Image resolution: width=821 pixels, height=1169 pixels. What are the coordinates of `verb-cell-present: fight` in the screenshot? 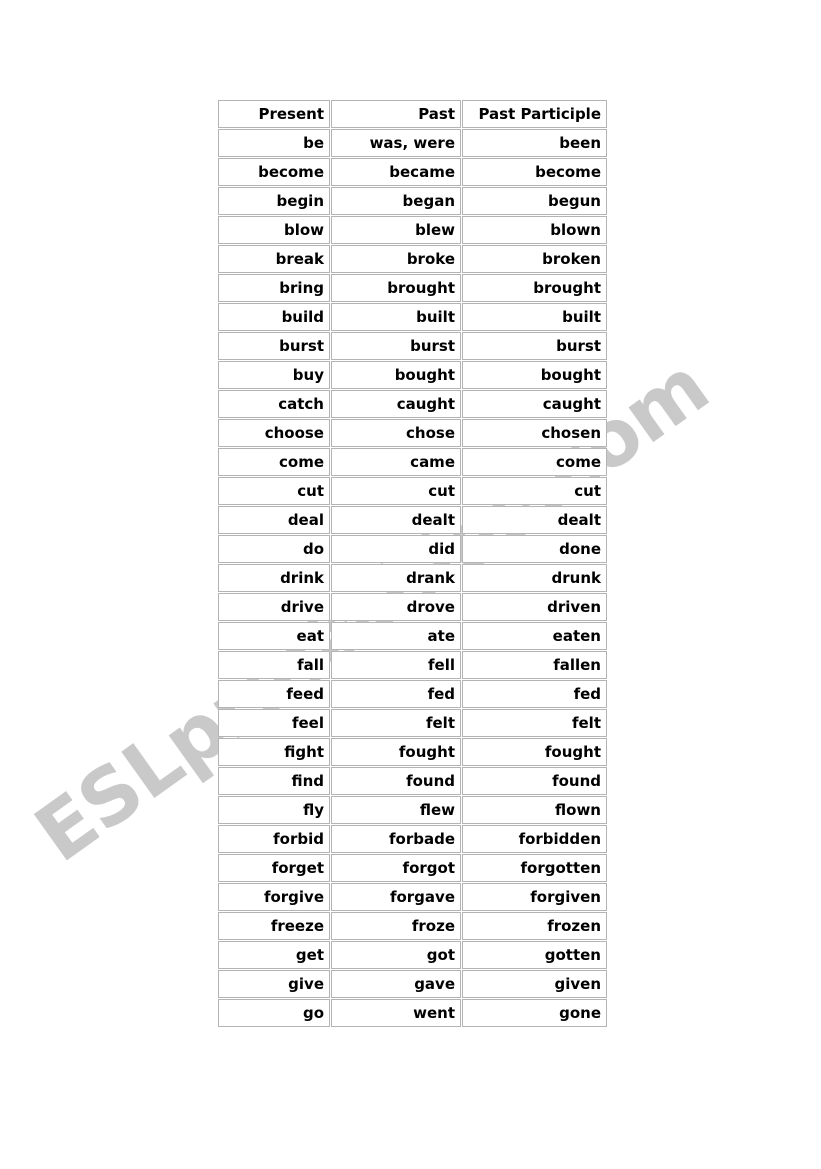 It's located at (274, 752).